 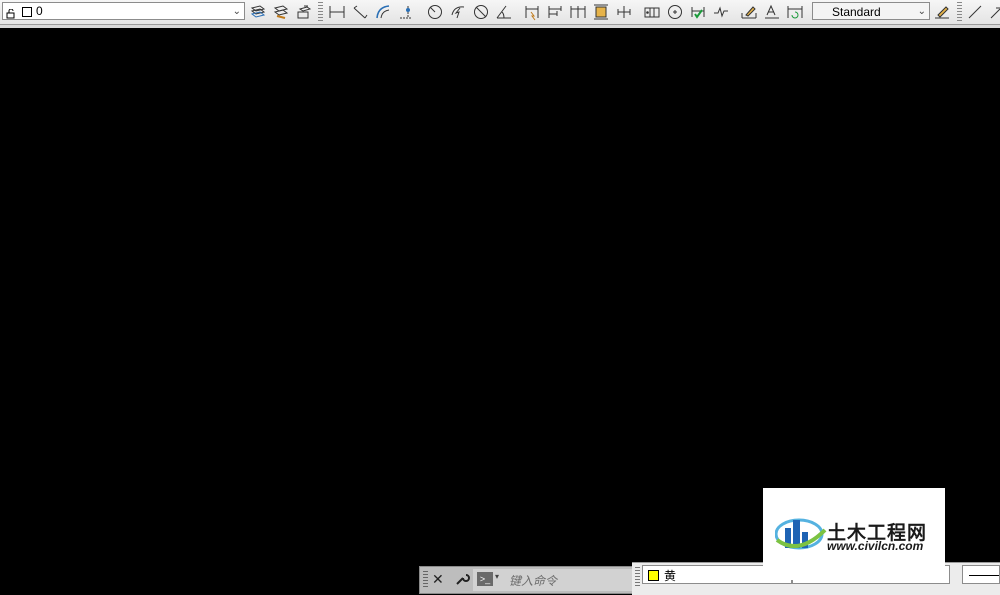 I want to click on linear-dimension-icon, so click(x=337, y=12).